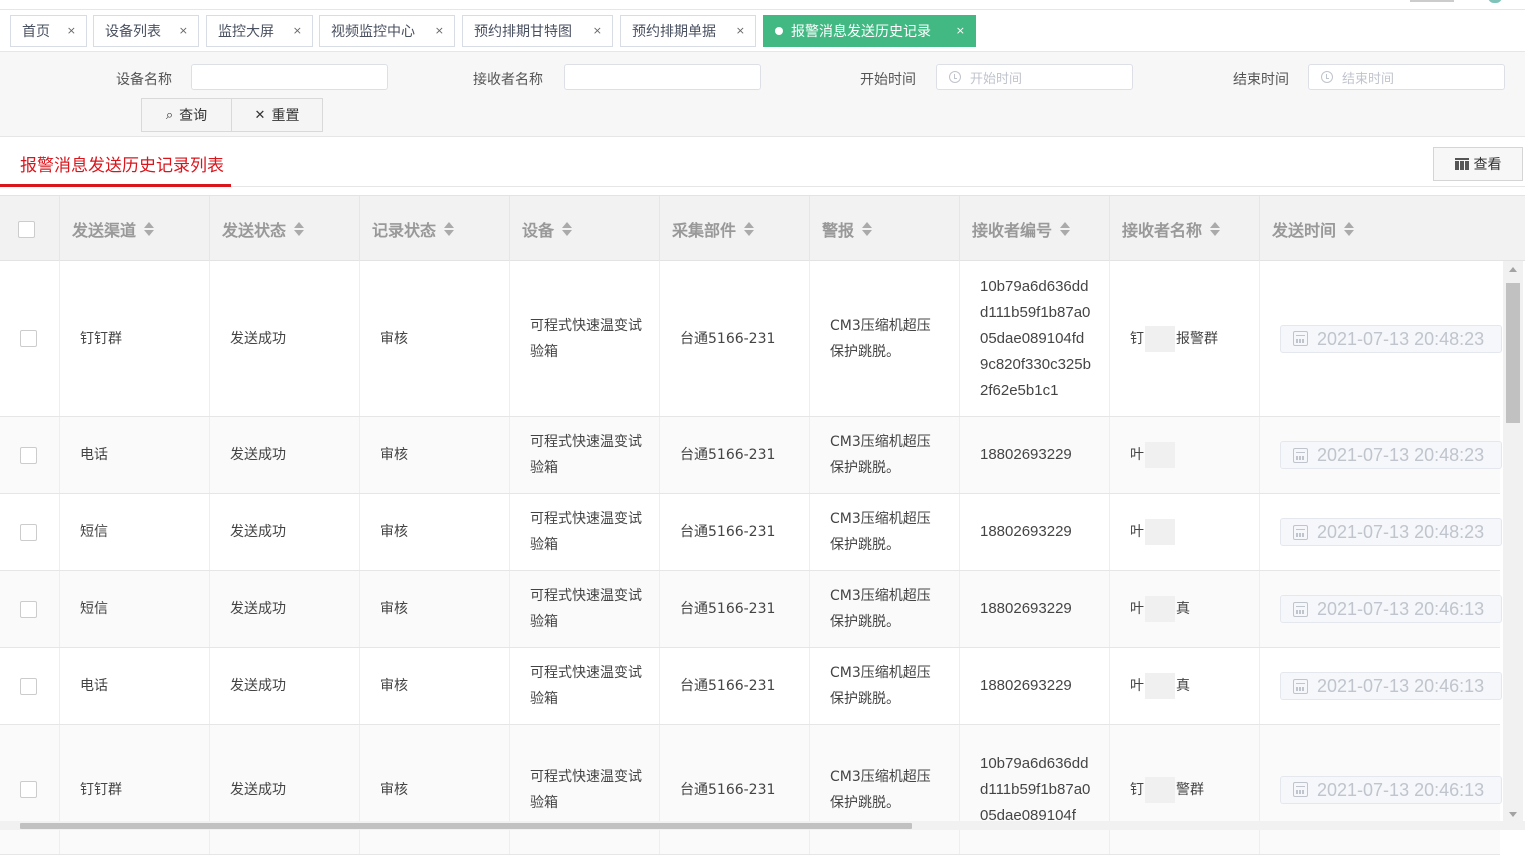 This screenshot has height=855, width=1525. I want to click on column-header-part: 采集部件, so click(735, 229).